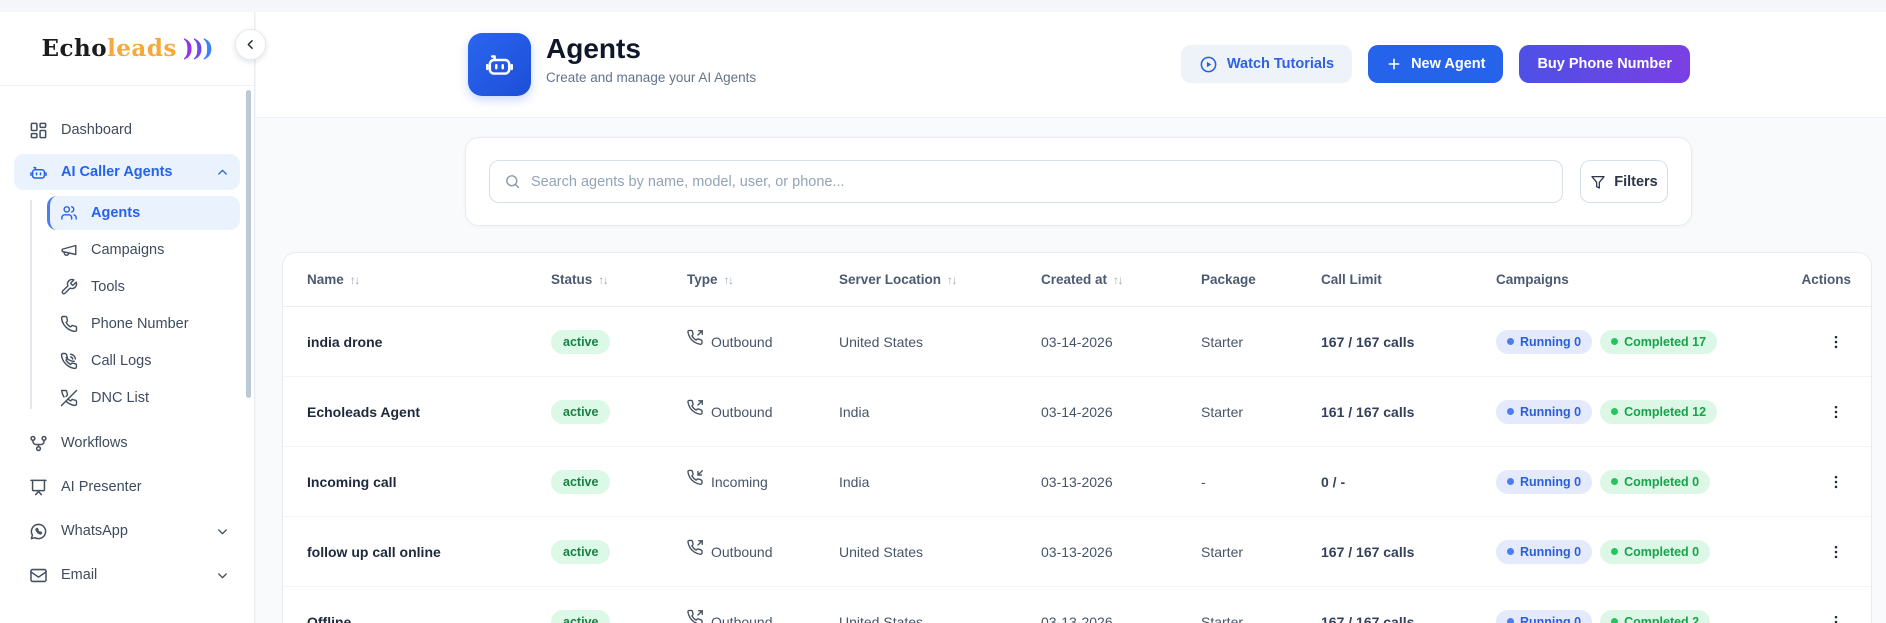 The width and height of the screenshot is (1886, 623). What do you see at coordinates (79, 575) in the screenshot?
I see `sidebar-item-label: Email` at bounding box center [79, 575].